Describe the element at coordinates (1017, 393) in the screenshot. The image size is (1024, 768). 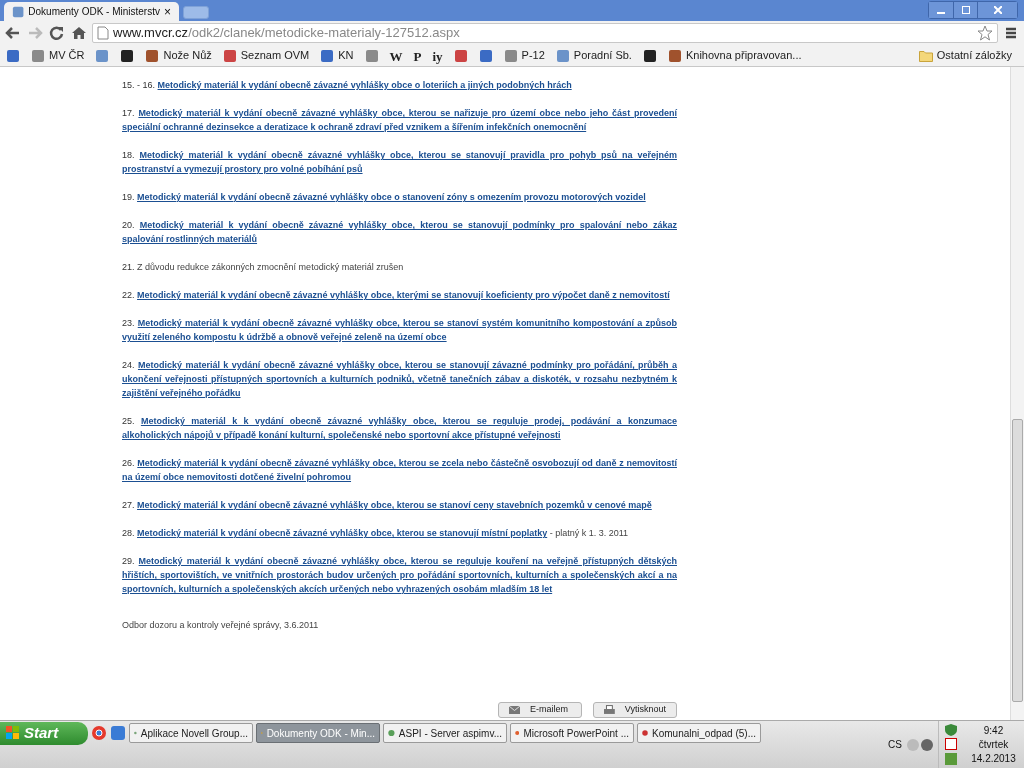
I see `scrollbar` at that location.